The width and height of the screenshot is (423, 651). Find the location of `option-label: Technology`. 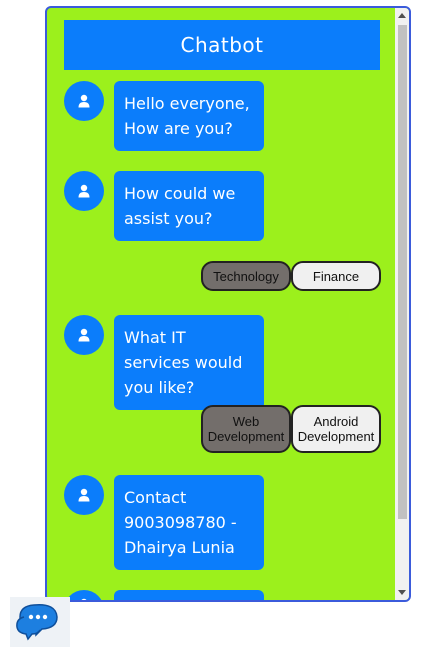

option-label: Technology is located at coordinates (246, 276).